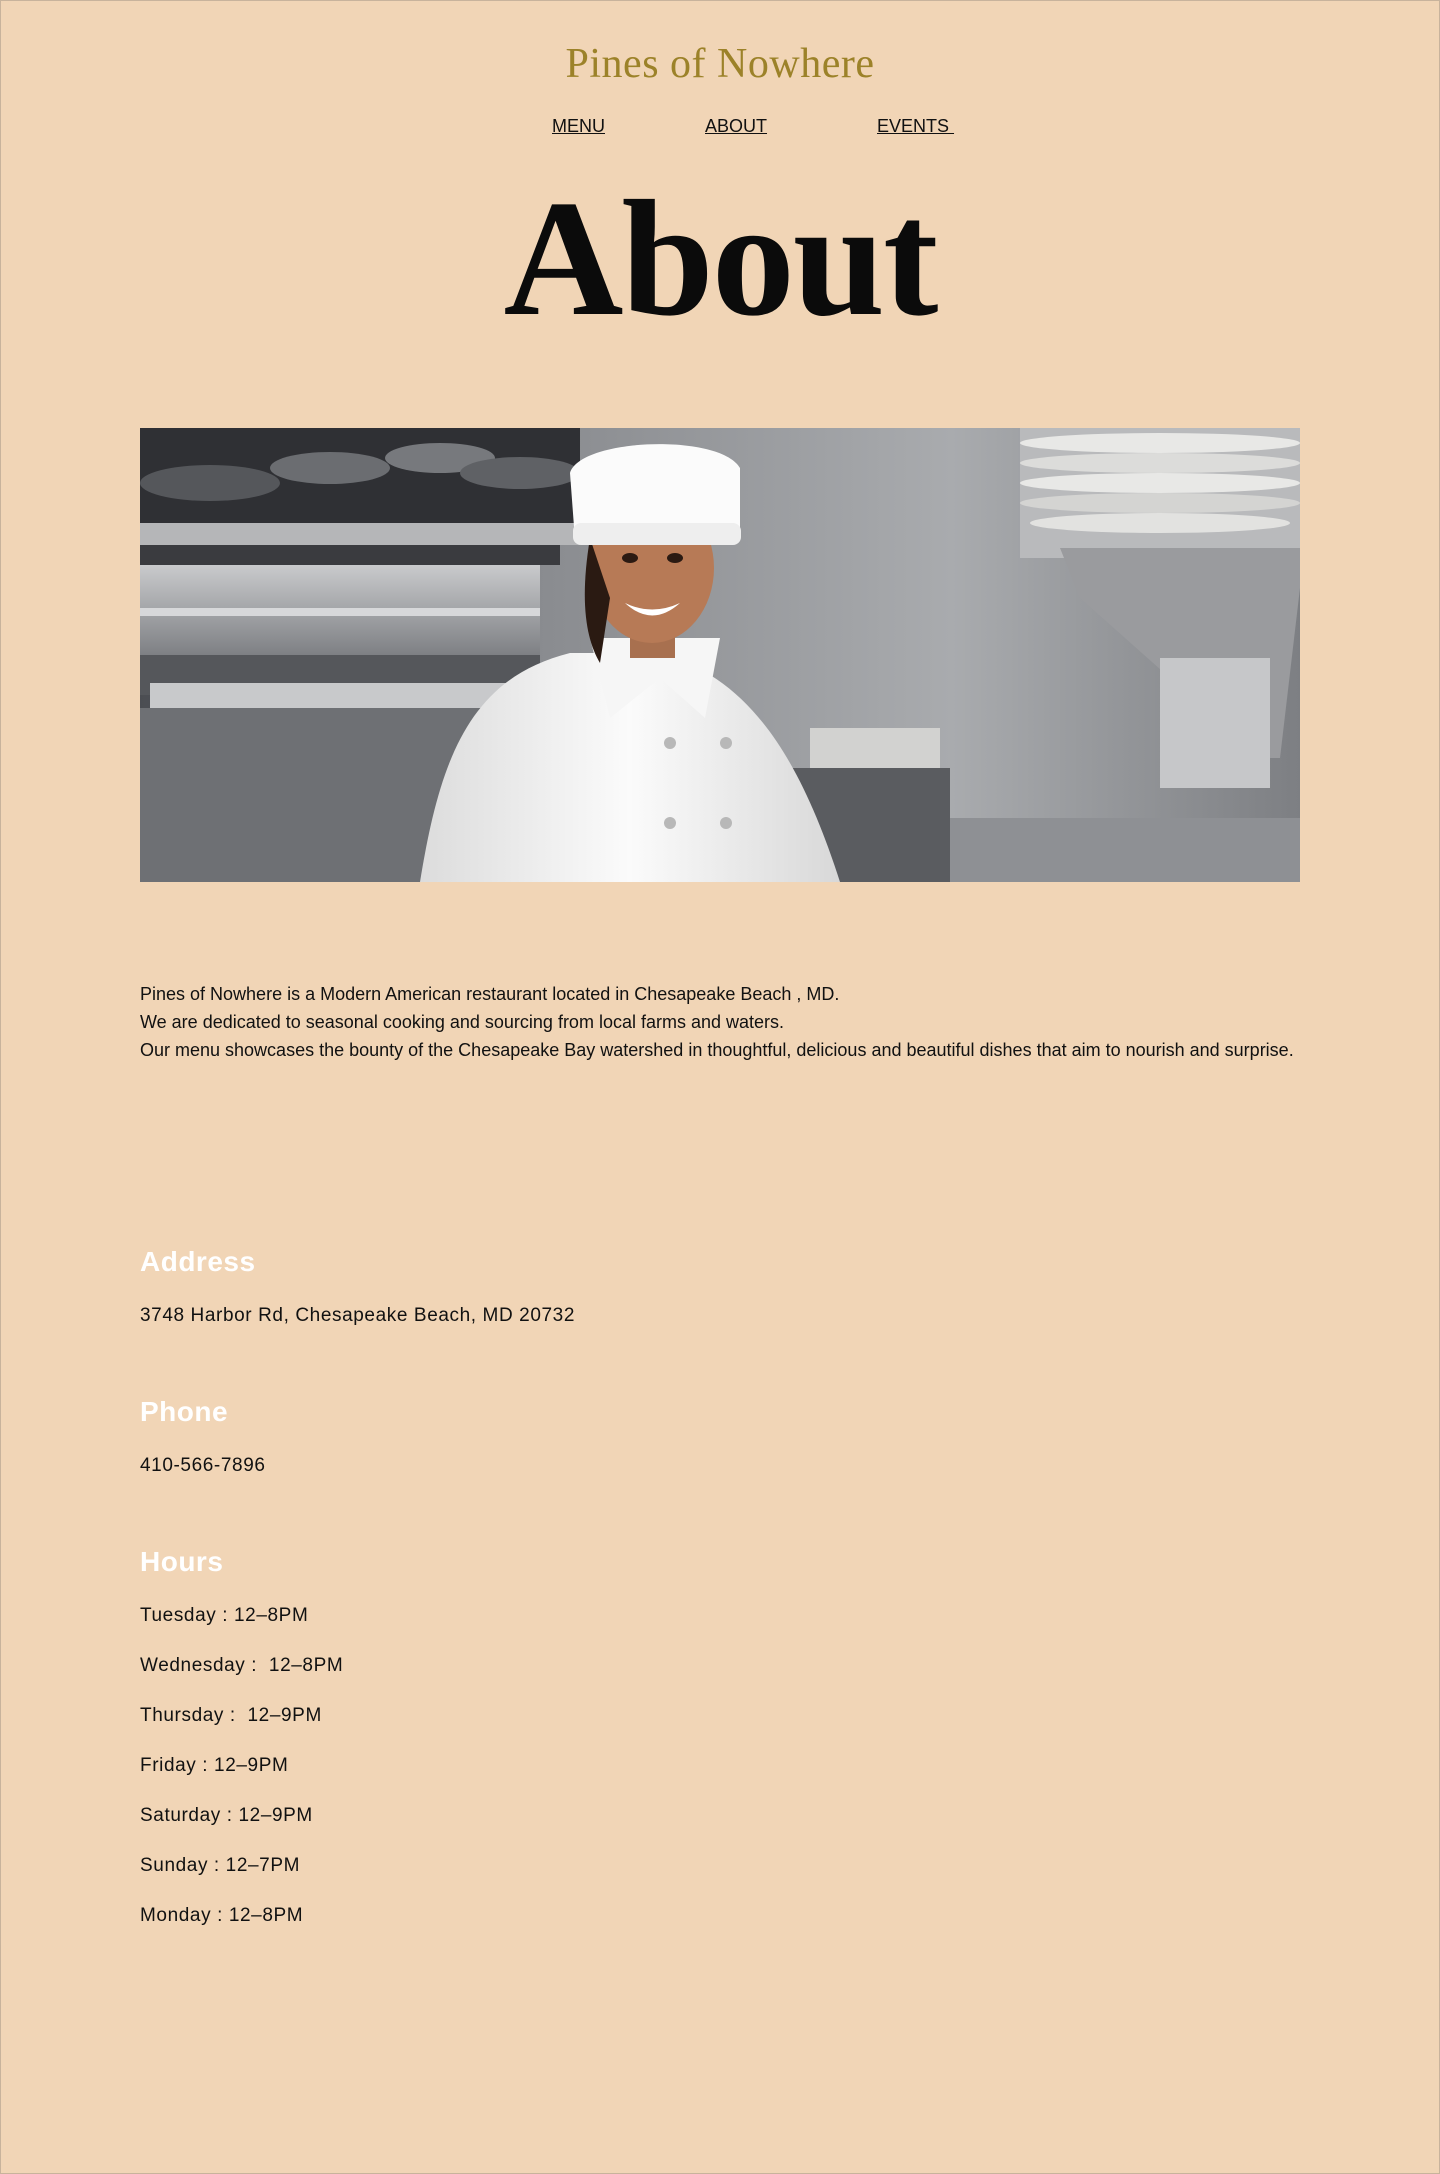  What do you see at coordinates (214, 1765) in the screenshot?
I see `hours-item-friday: Friday : 12–9PM` at bounding box center [214, 1765].